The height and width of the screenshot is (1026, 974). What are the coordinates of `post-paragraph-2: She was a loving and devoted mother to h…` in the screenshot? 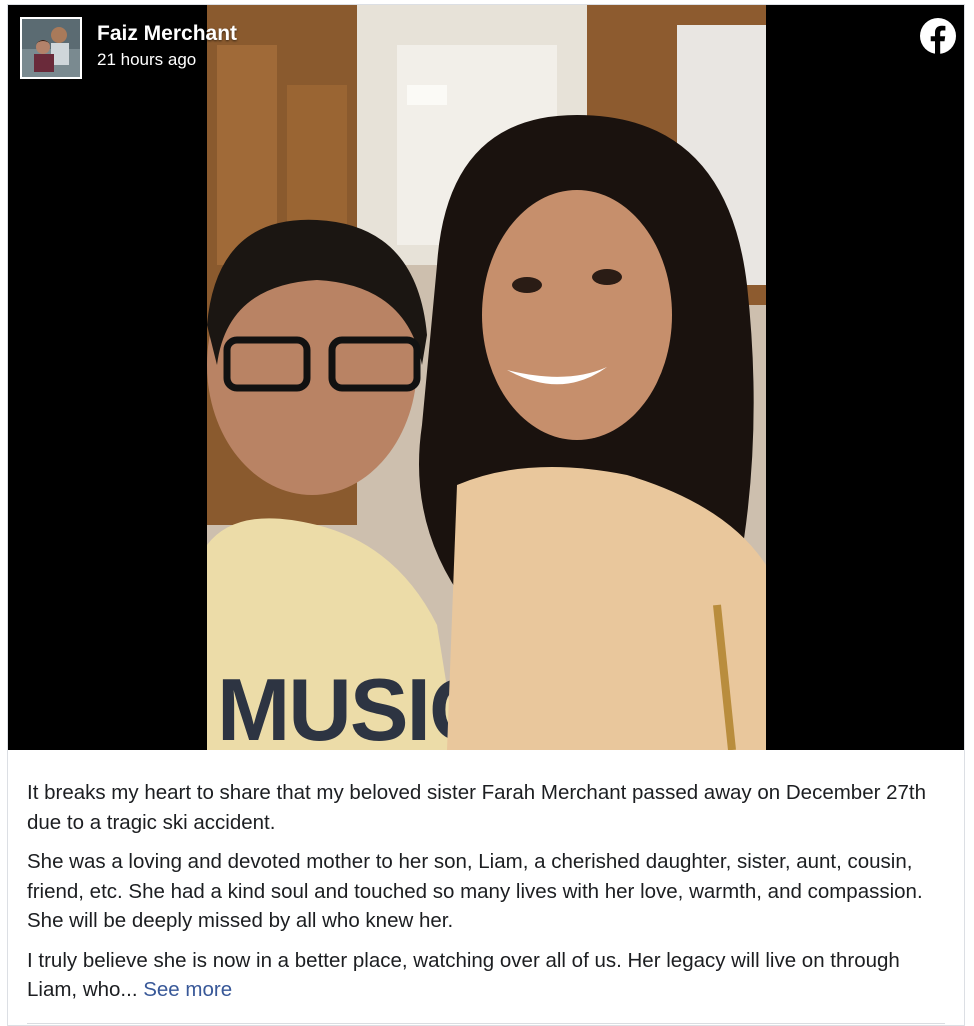 It's located at (475, 891).